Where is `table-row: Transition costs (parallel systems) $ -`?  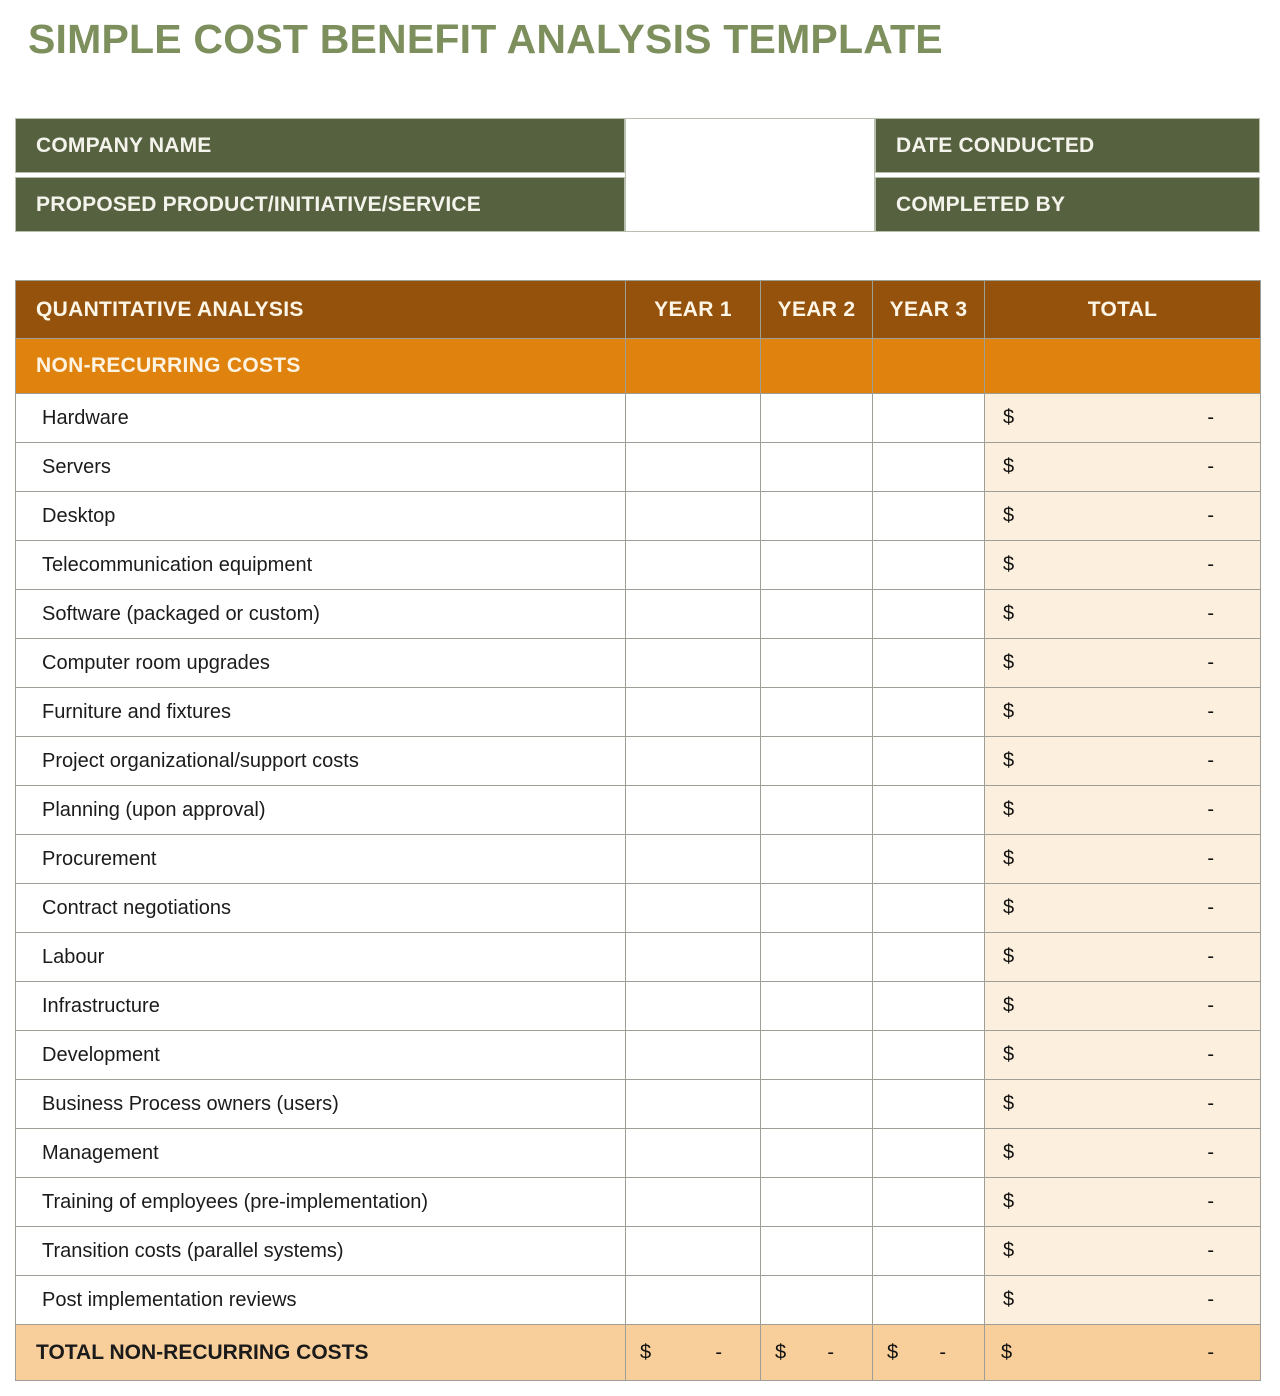
table-row: Transition costs (parallel systems) $ - is located at coordinates (638, 1251).